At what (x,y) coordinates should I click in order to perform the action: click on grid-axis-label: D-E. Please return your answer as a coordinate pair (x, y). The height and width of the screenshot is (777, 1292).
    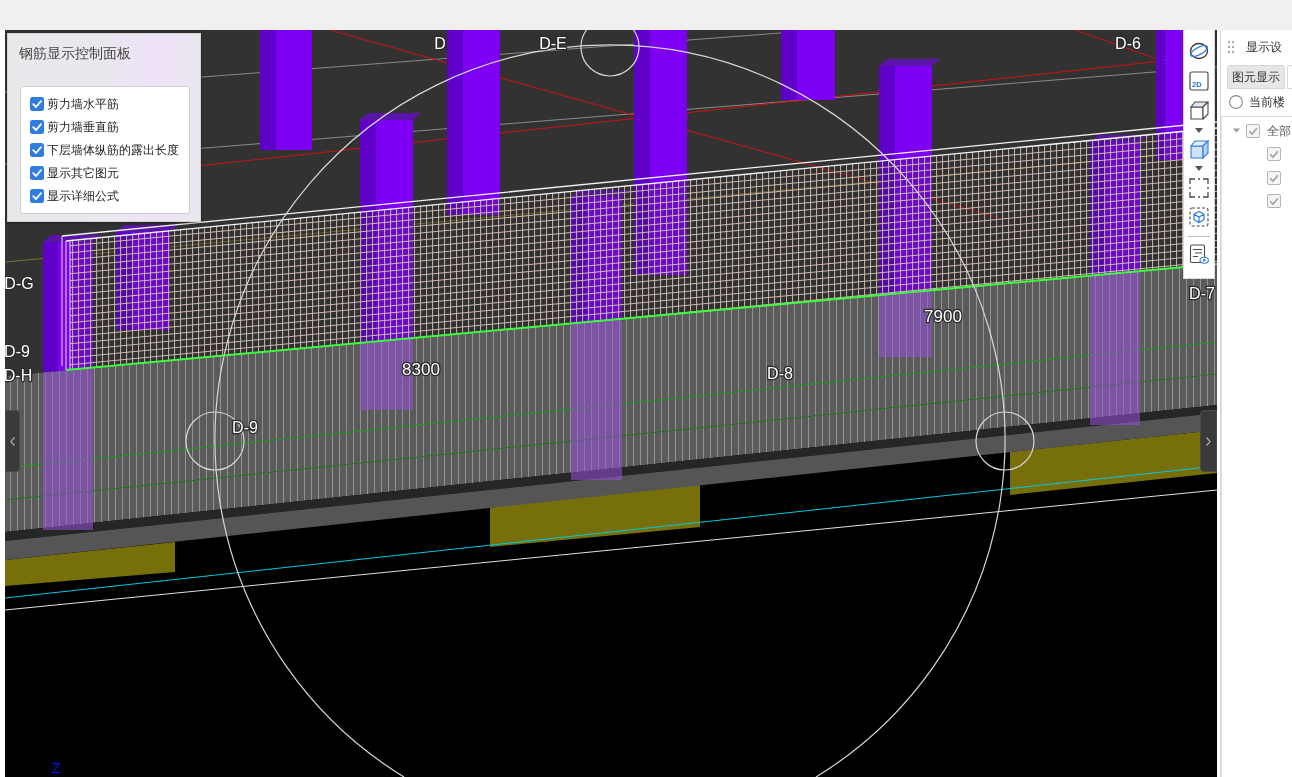
    Looking at the image, I should click on (553, 43).